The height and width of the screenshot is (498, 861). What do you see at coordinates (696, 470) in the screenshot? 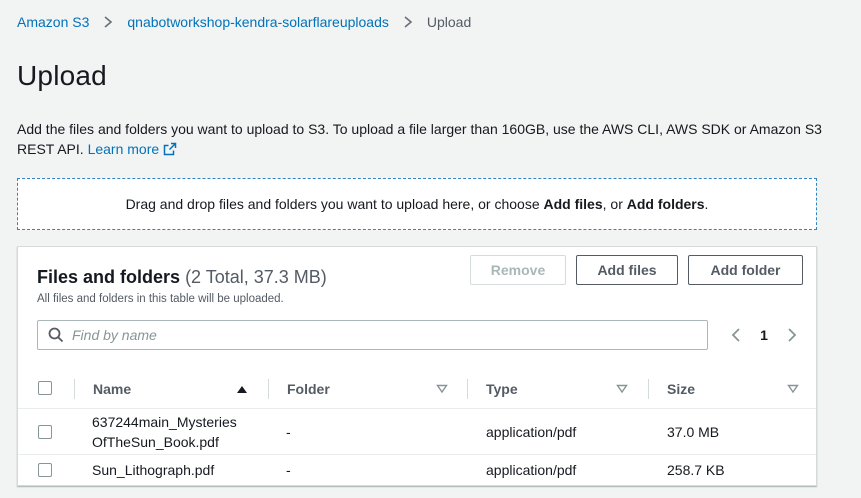
I see `file-size: 258.7 KB` at bounding box center [696, 470].